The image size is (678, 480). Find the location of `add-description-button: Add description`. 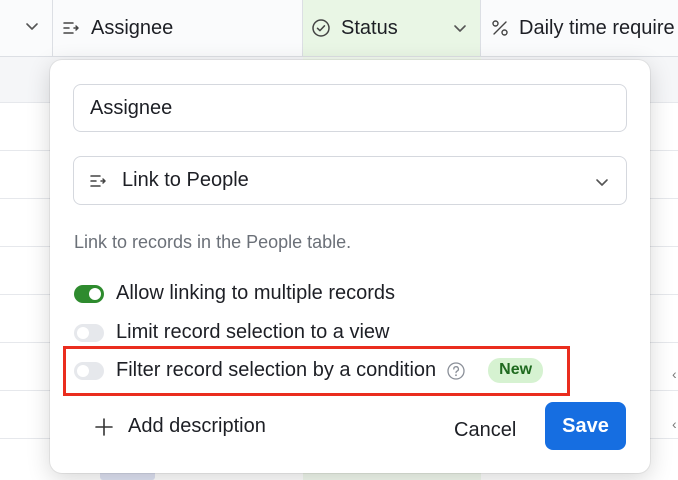

add-description-button: Add description is located at coordinates (180, 426).